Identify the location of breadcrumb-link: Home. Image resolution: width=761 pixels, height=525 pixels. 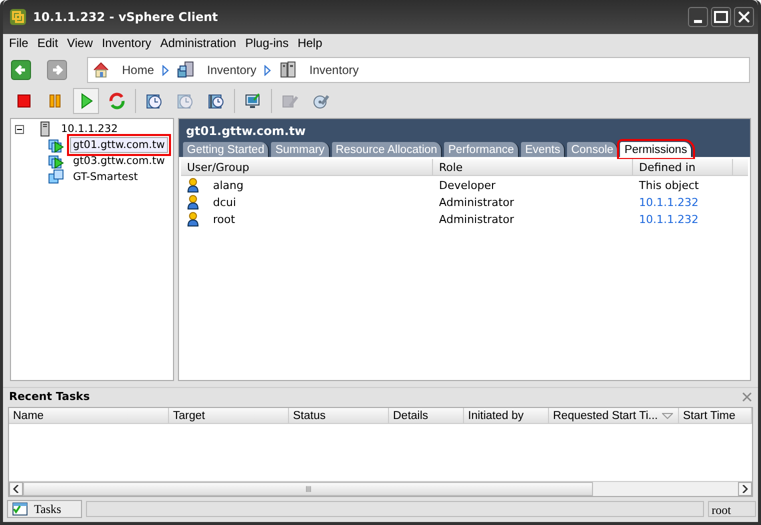
(123, 70).